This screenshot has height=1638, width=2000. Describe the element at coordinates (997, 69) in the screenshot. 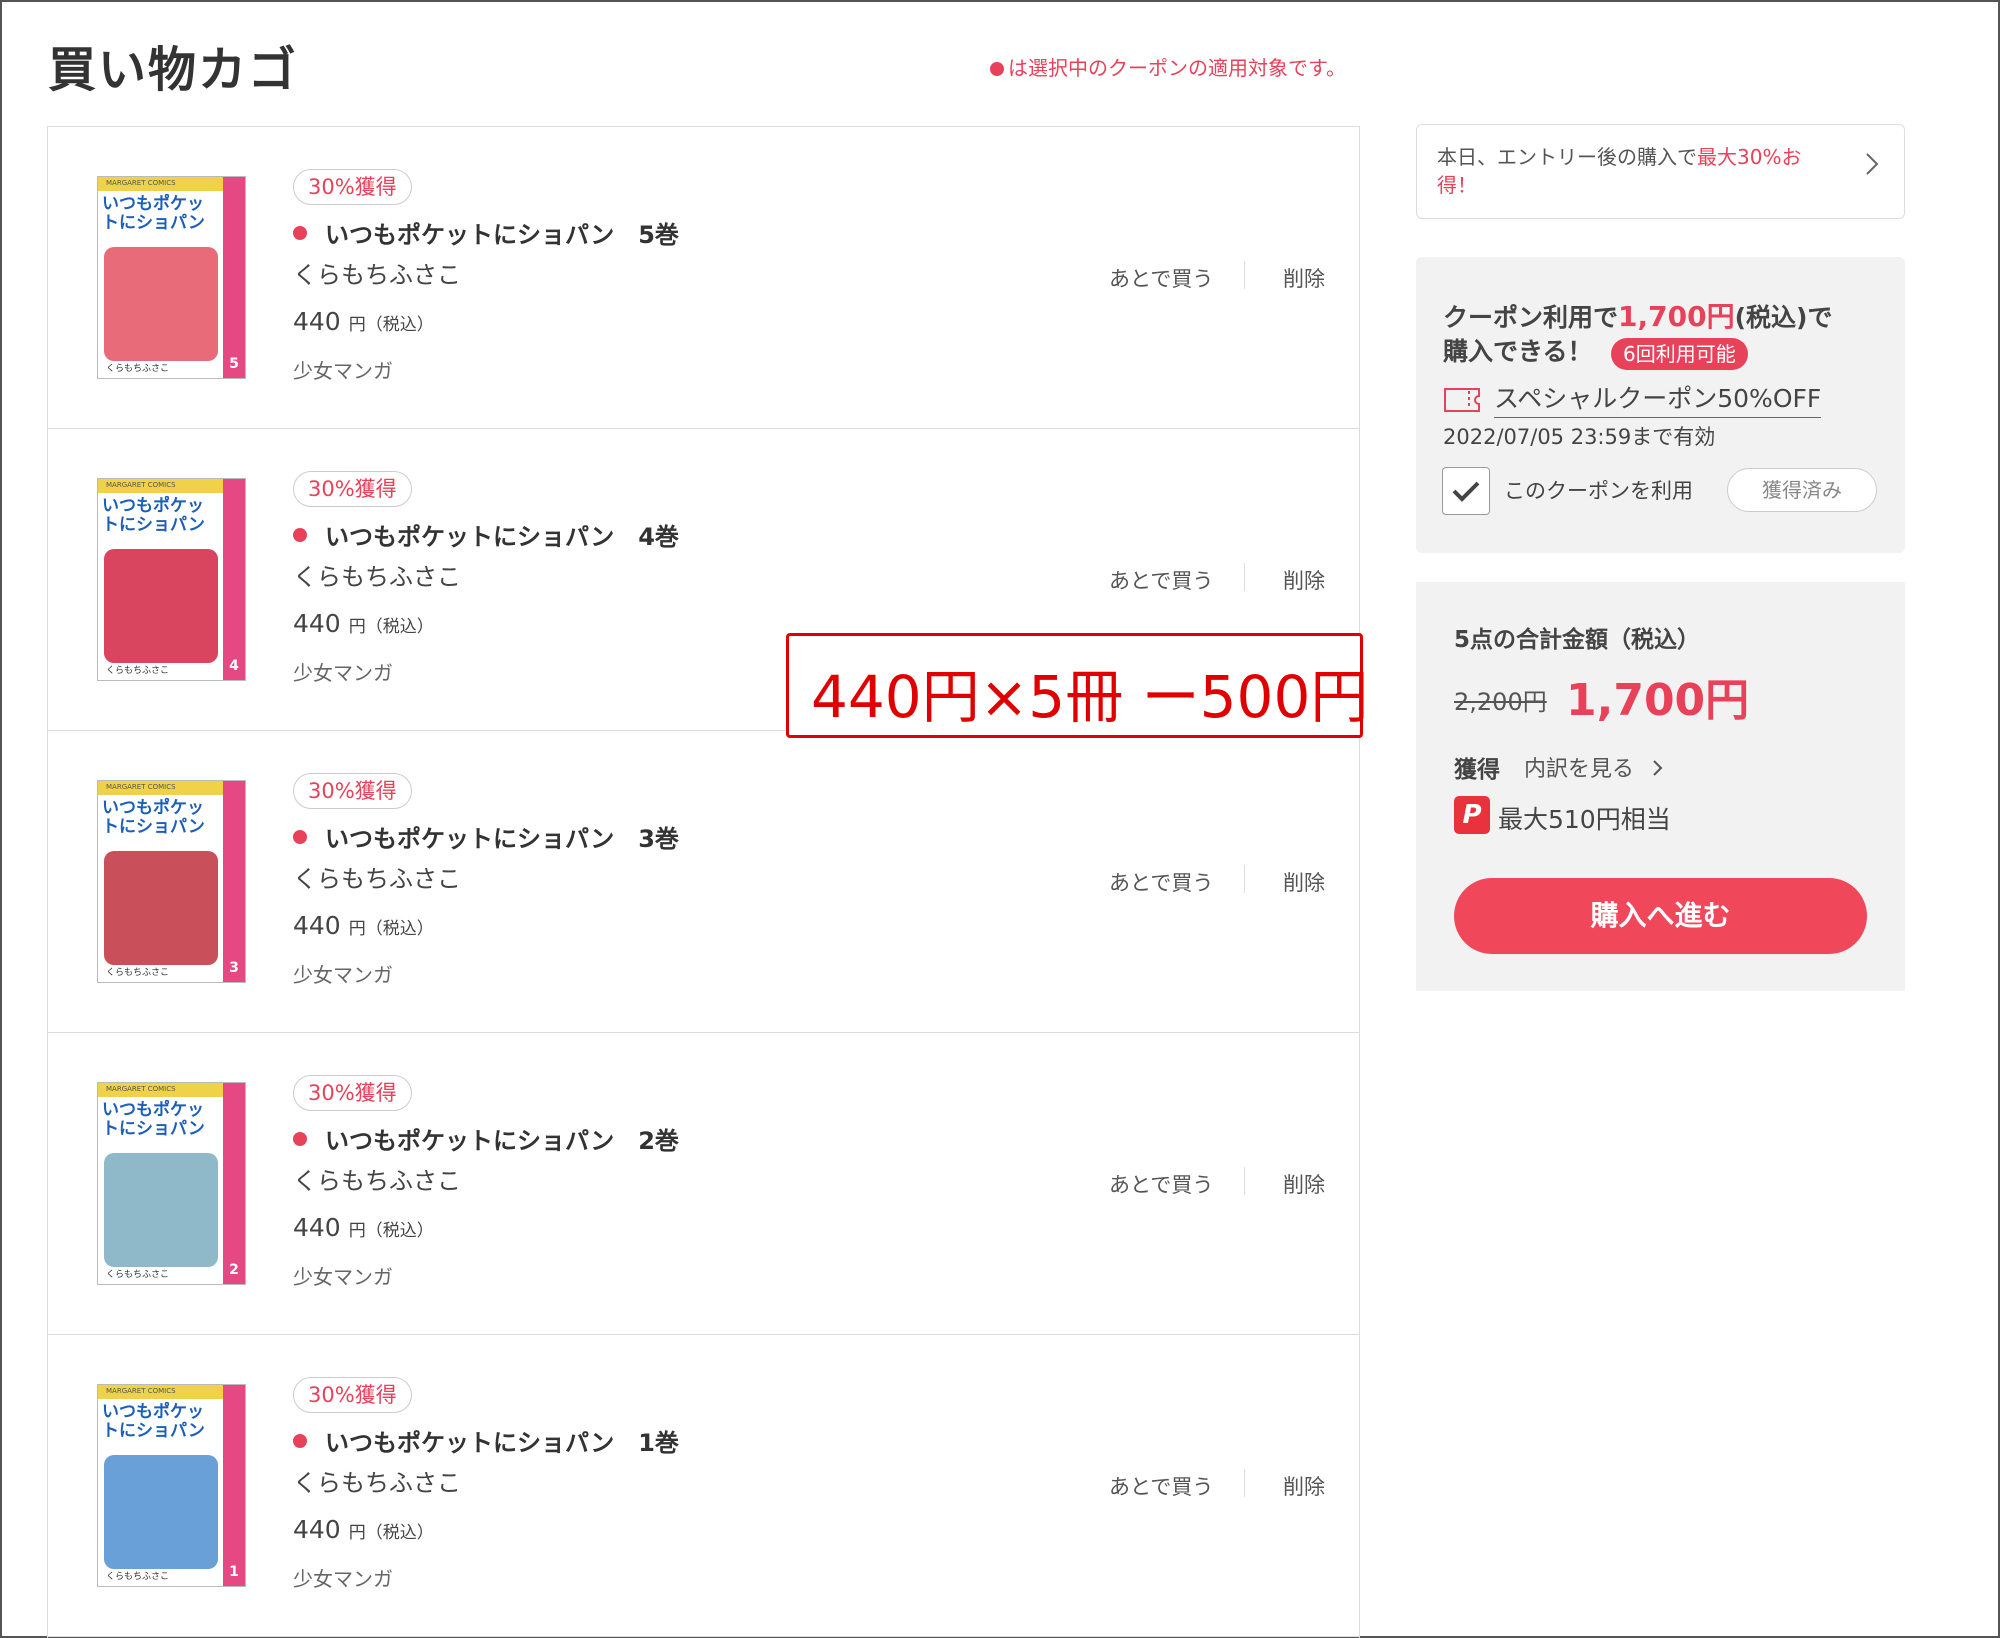

I see `coupon-dot-icon` at that location.